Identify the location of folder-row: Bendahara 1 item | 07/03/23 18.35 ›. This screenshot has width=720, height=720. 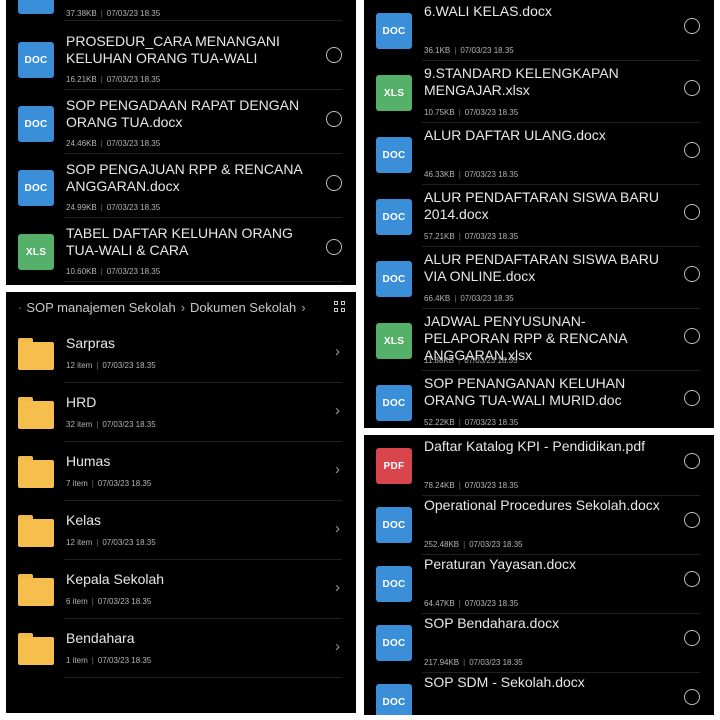
(181, 648).